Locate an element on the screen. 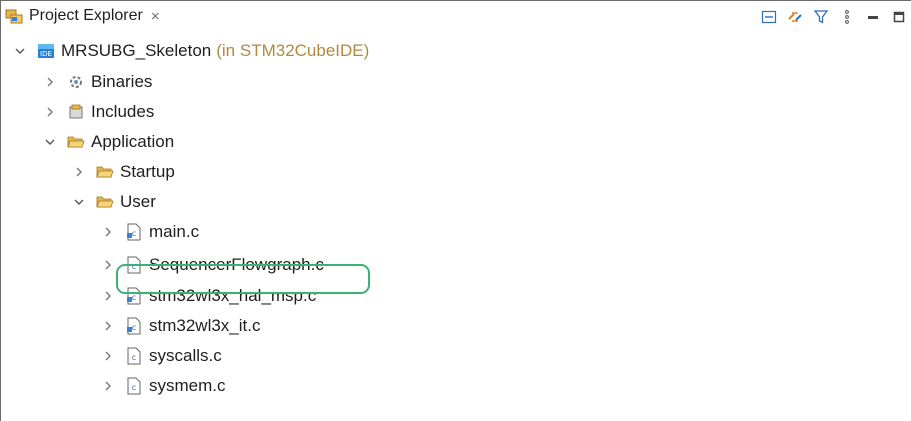  svg-text: IDE is located at coordinates (46, 54).